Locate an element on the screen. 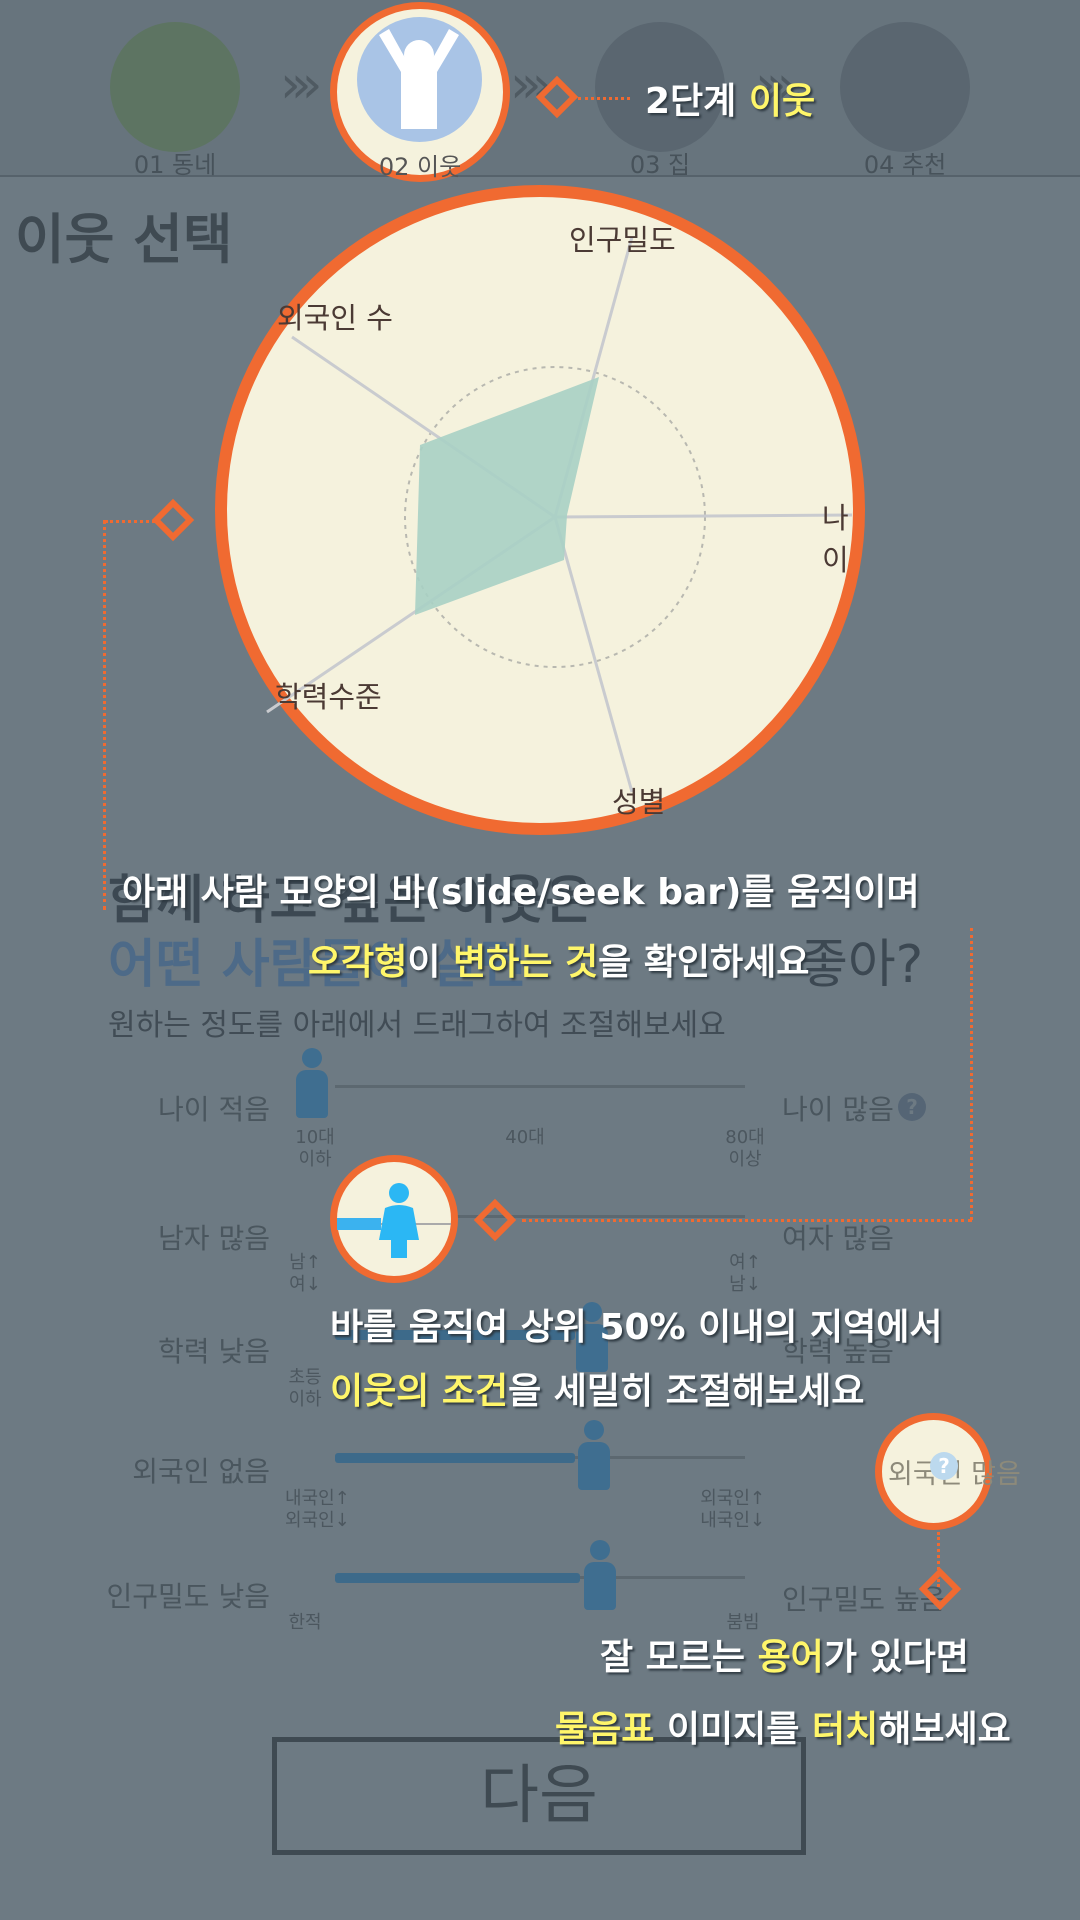 The width and height of the screenshot is (1080, 1920). slider-handle-spotlight is located at coordinates (394, 1219).